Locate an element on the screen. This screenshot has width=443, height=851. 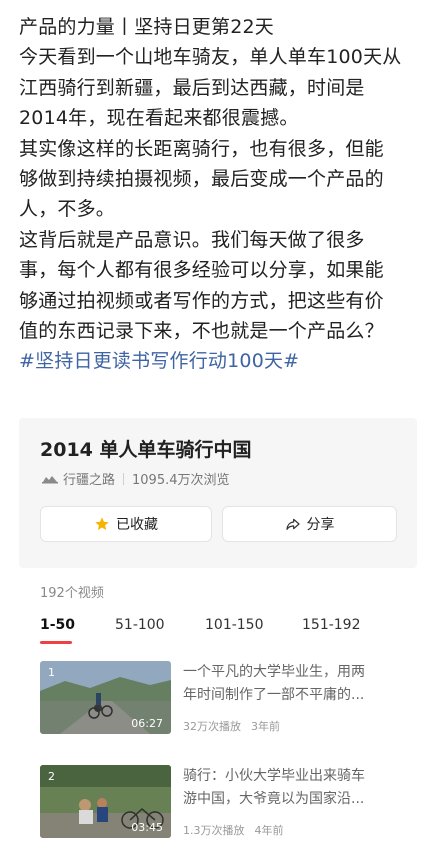
collection-author: 行疆之路 is located at coordinates (89, 478).